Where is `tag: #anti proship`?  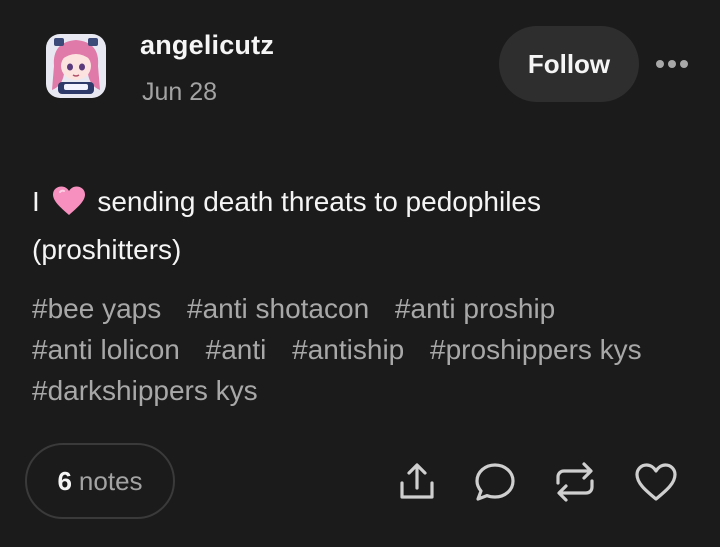
tag: #anti proship is located at coordinates (475, 308).